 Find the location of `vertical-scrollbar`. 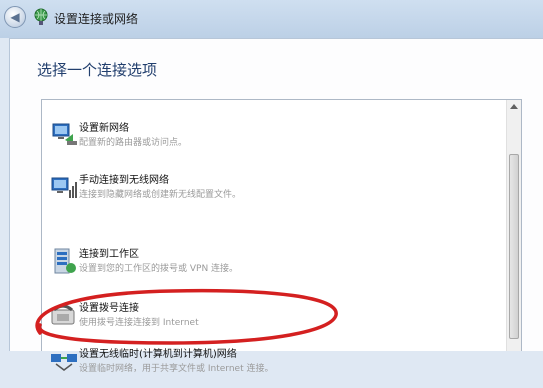

vertical-scrollbar is located at coordinates (513, 225).